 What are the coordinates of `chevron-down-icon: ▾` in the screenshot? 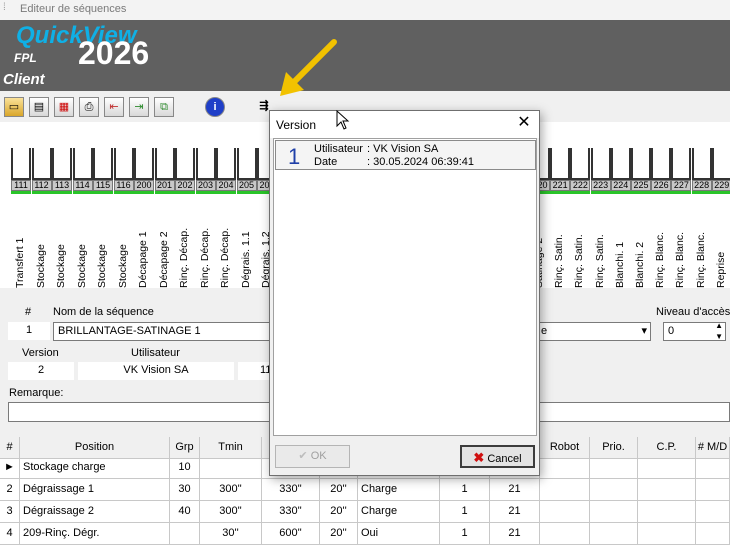 It's located at (644, 331).